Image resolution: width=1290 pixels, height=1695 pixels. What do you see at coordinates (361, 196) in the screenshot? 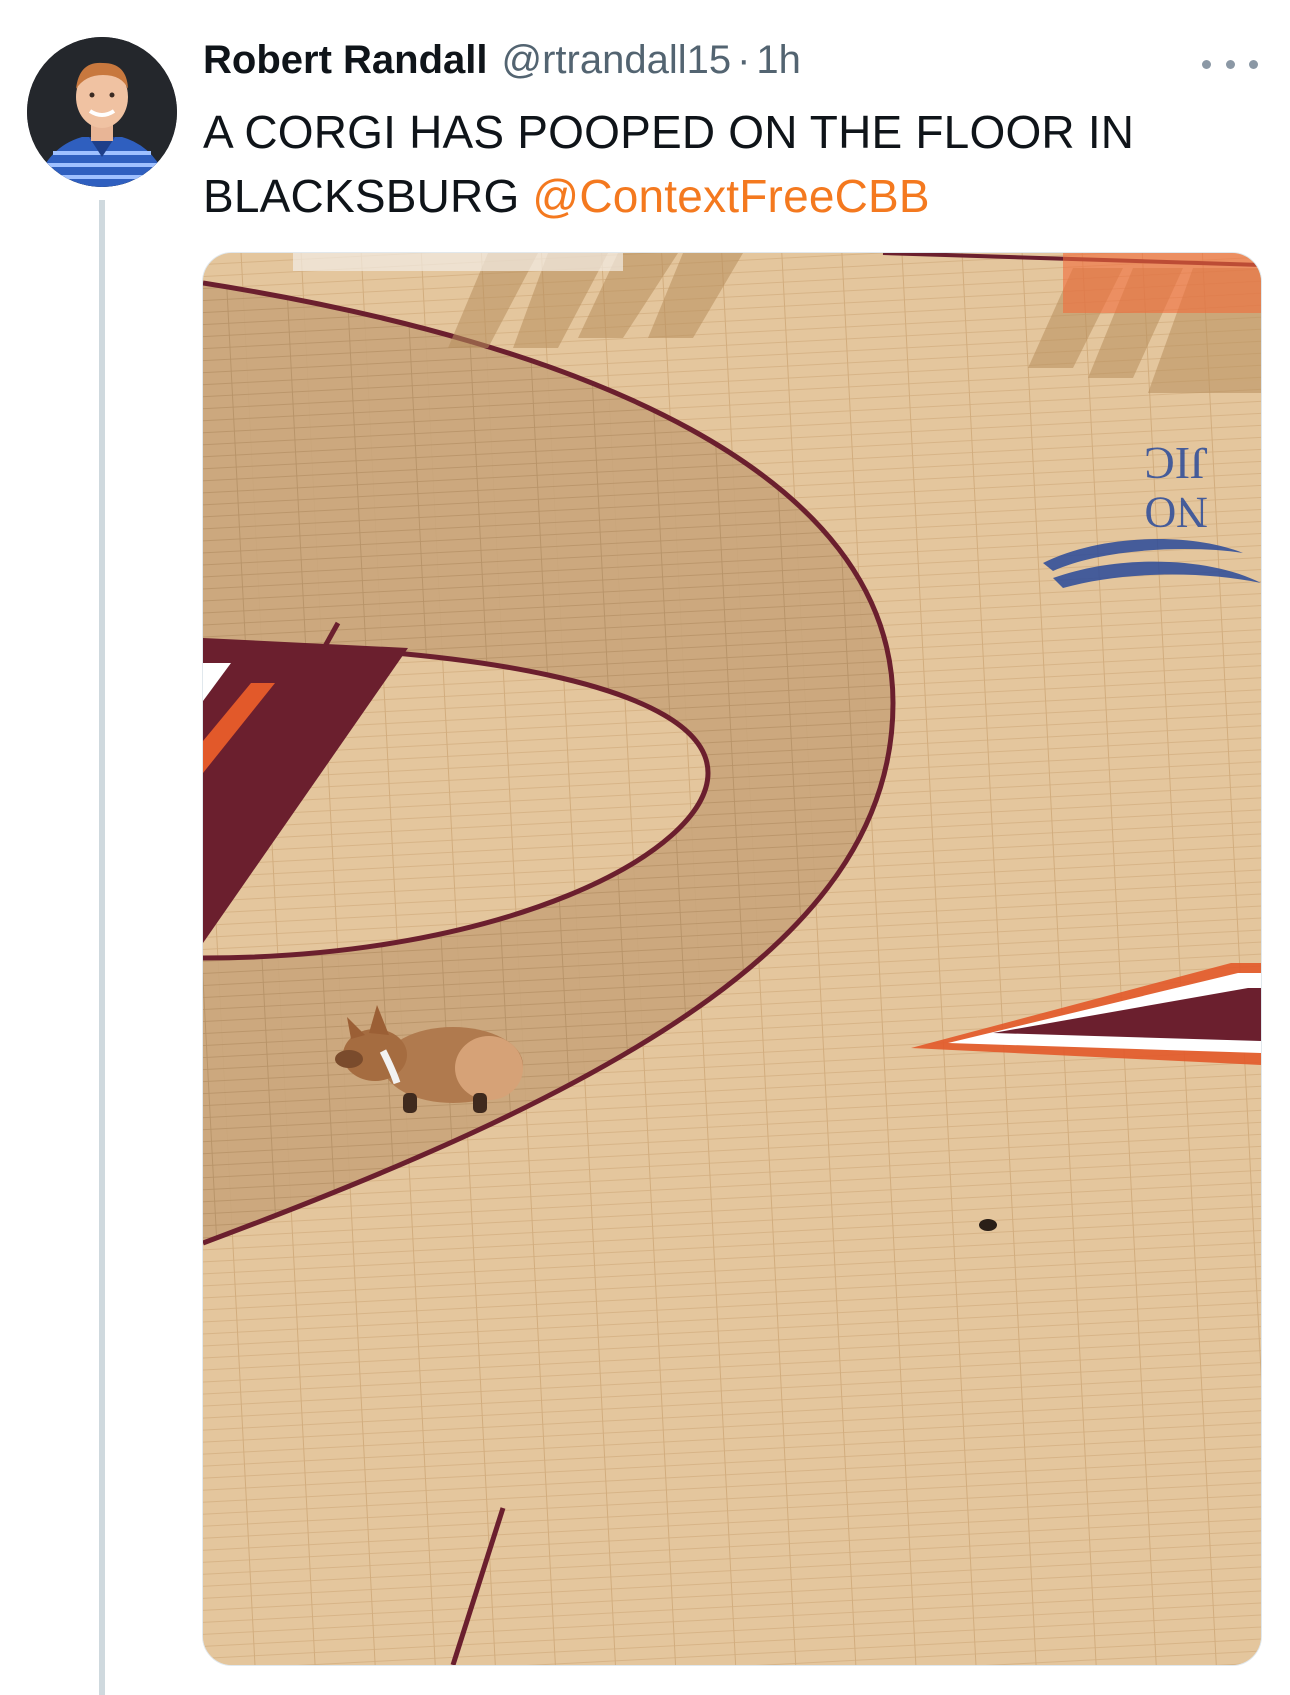
I see `tweet-text-location: BLACKSBURG` at bounding box center [361, 196].